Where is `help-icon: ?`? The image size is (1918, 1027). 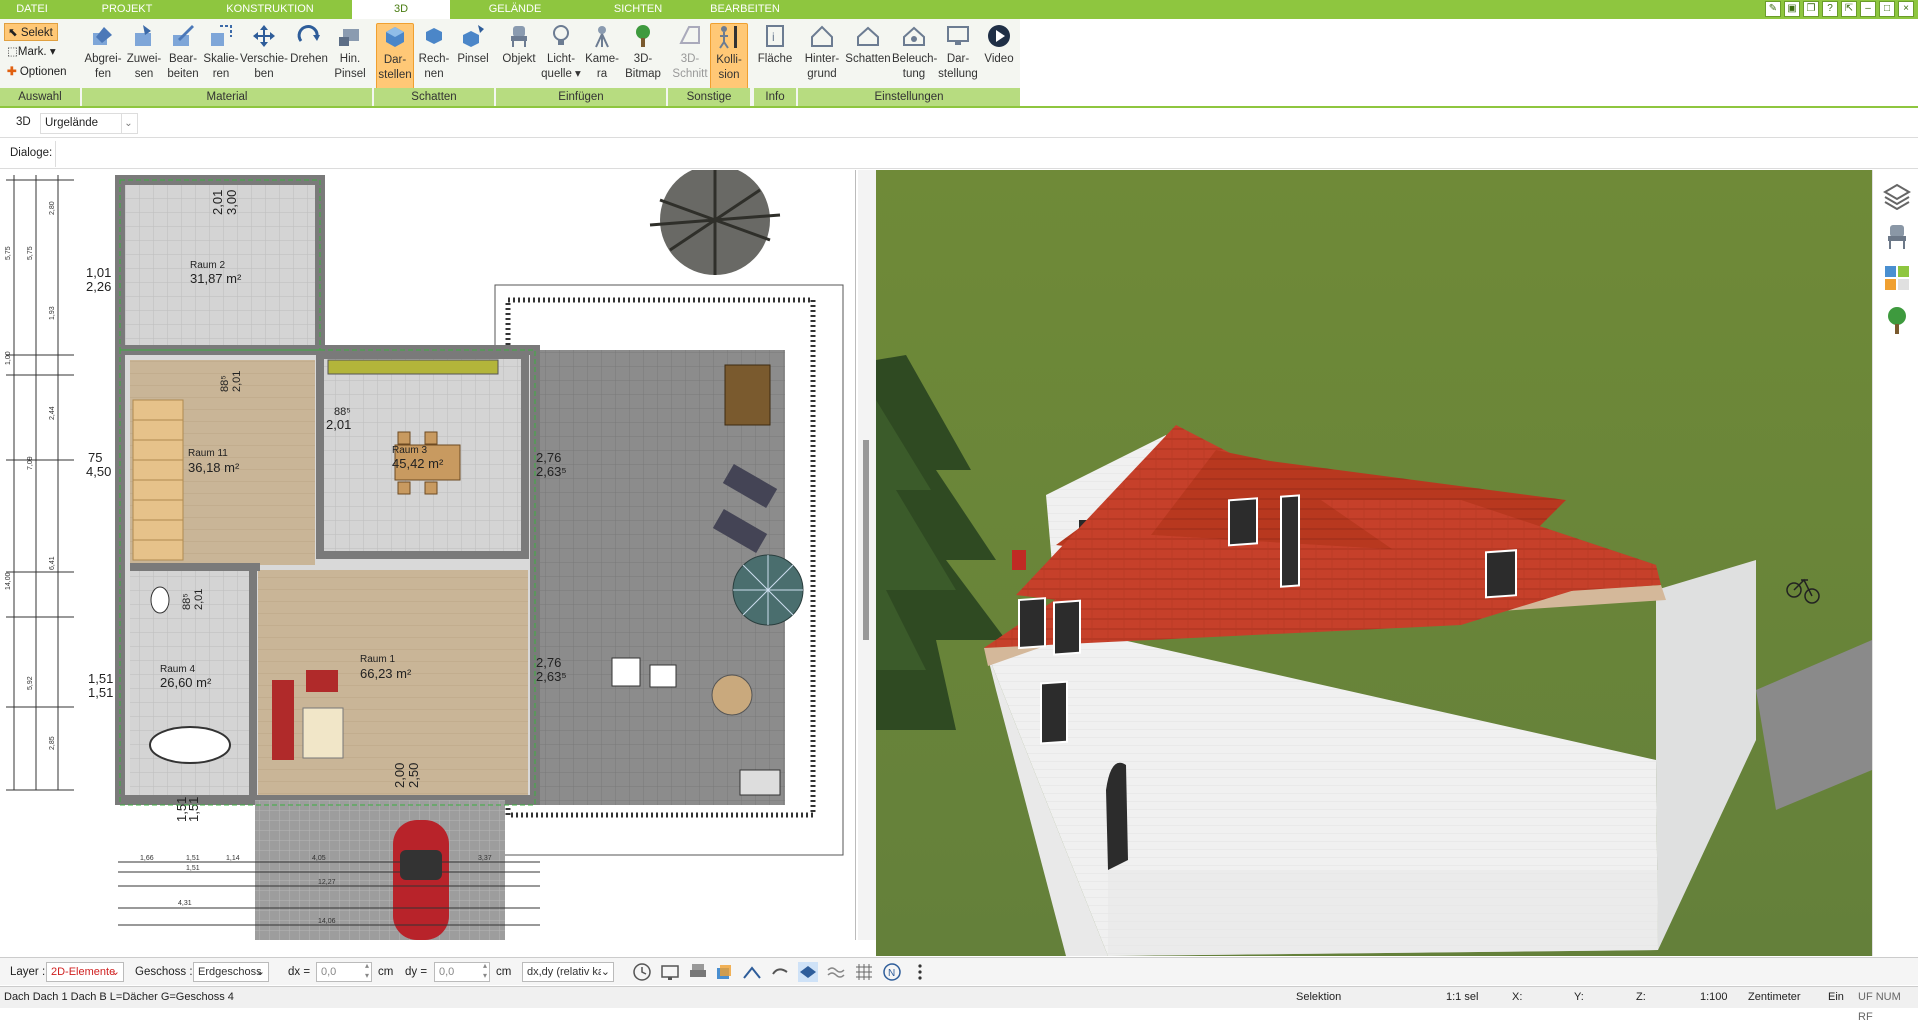 help-icon: ? is located at coordinates (1830, 9).